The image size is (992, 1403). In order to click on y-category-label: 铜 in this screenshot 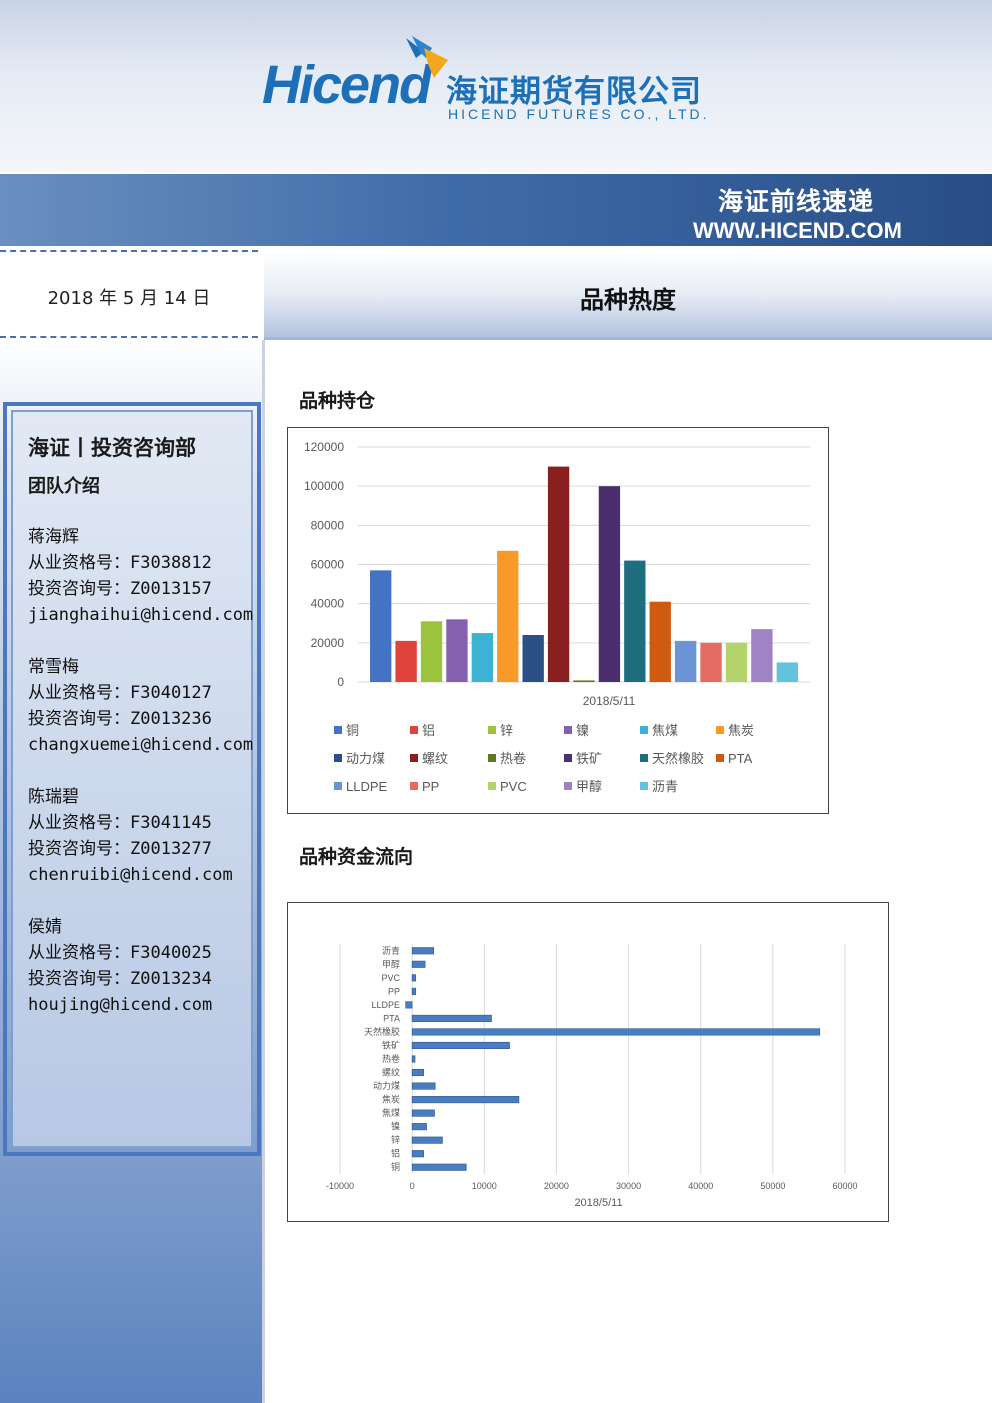, I will do `click(395, 1166)`.